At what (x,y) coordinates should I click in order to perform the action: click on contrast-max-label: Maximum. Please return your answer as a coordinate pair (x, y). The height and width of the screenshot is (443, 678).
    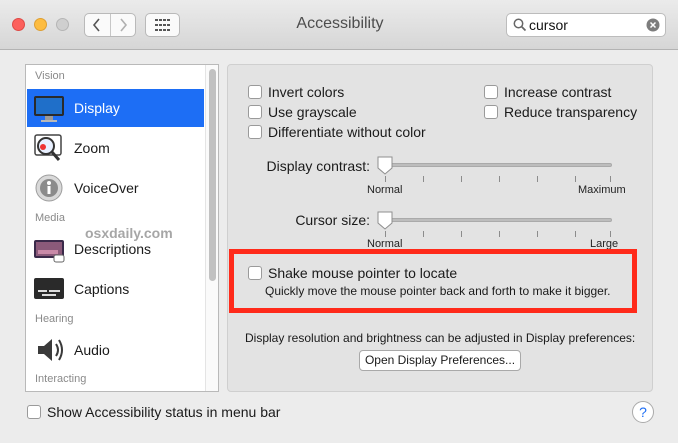
    Looking at the image, I should click on (602, 190).